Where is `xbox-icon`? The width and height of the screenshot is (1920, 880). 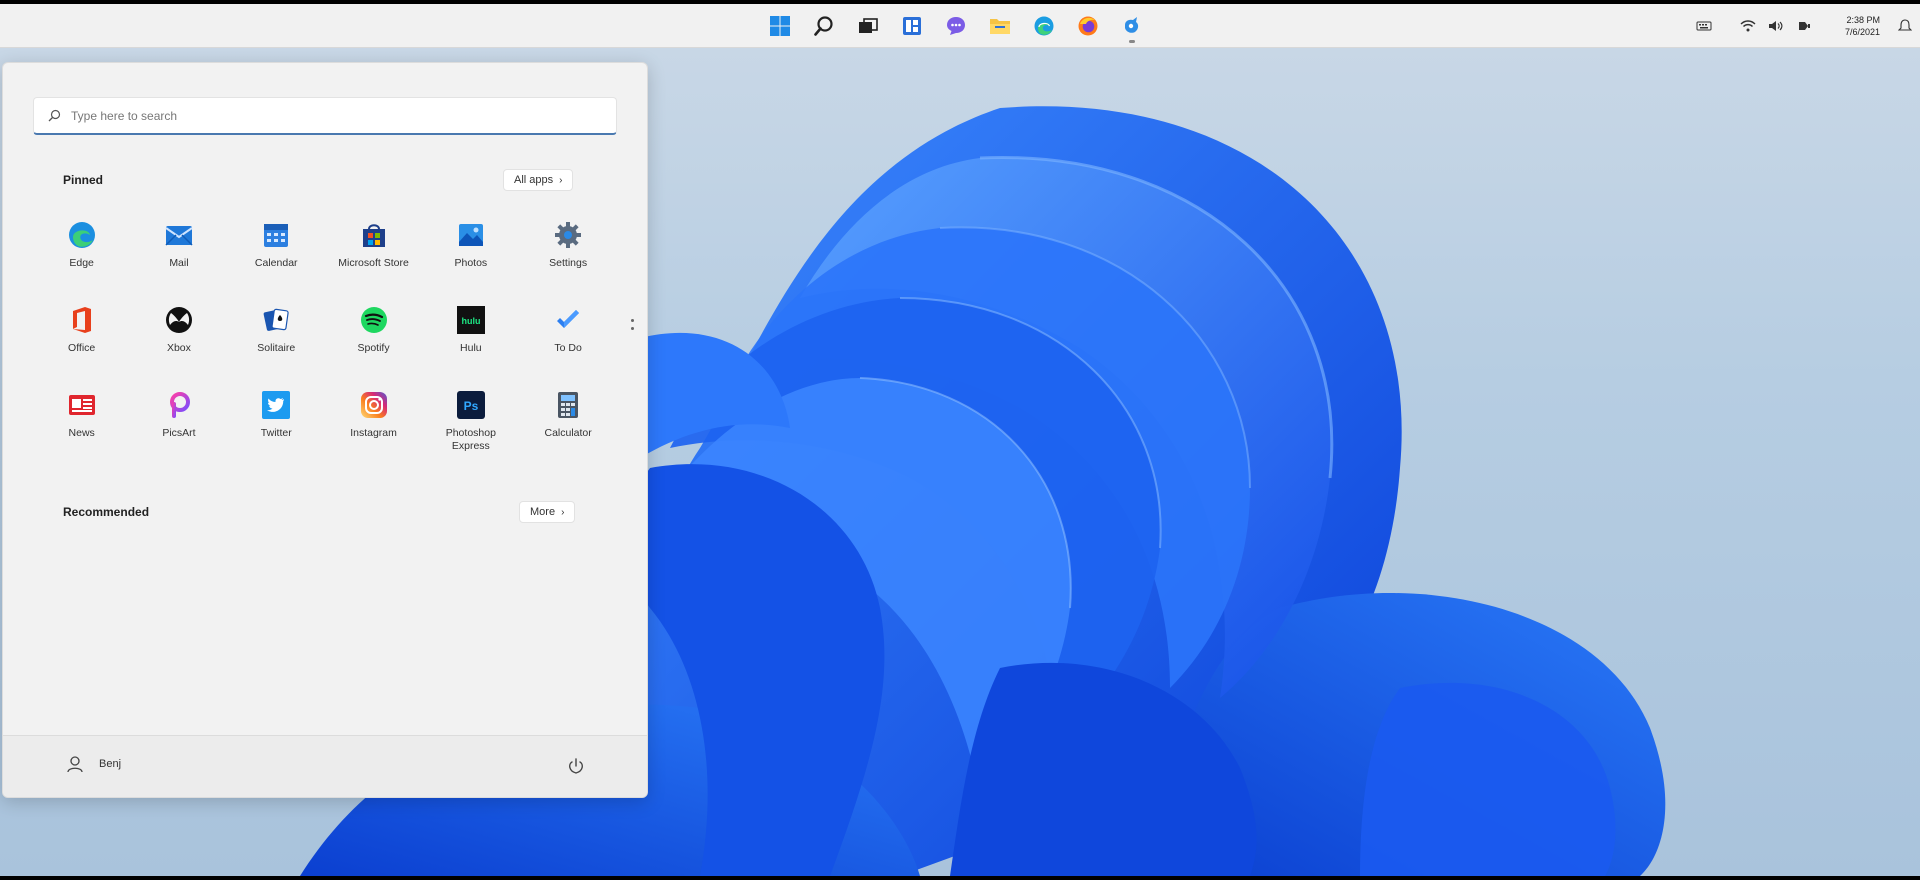 xbox-icon is located at coordinates (178, 320).